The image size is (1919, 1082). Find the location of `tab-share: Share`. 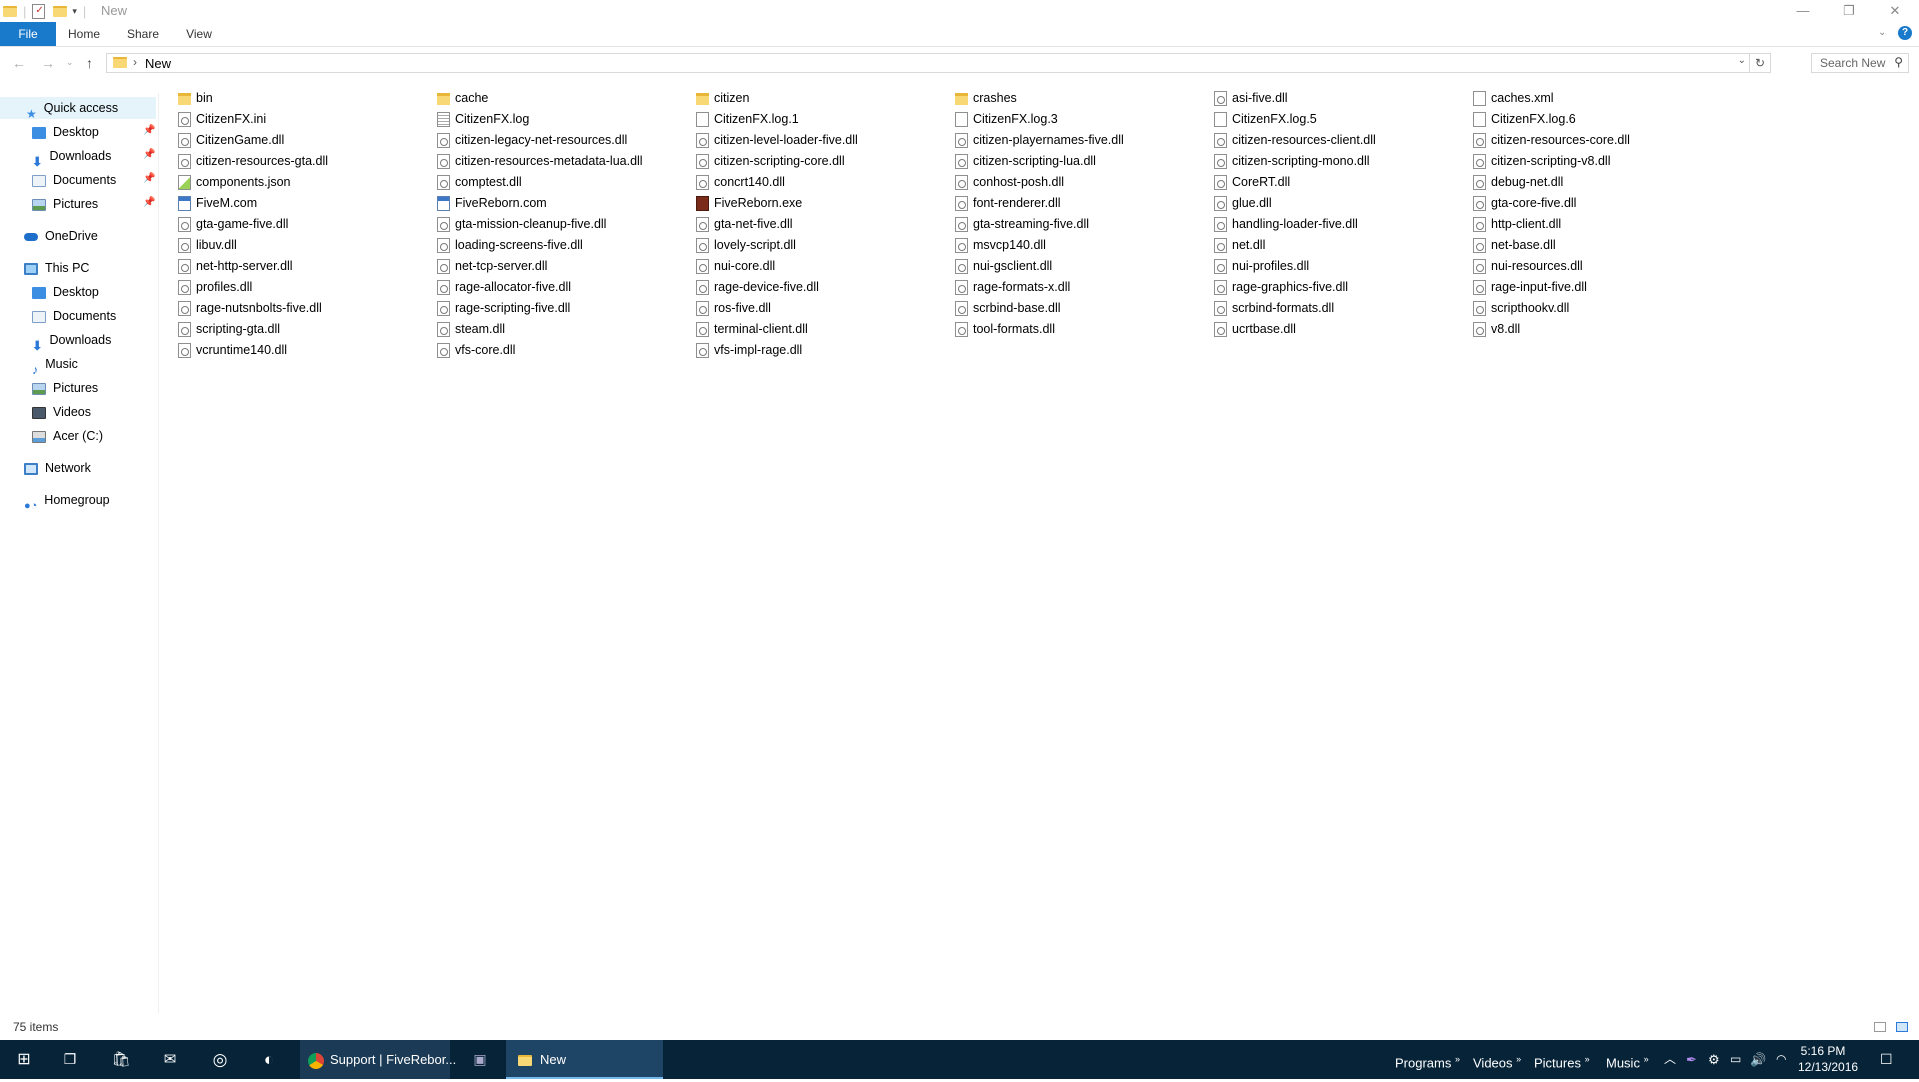

tab-share: Share is located at coordinates (143, 34).